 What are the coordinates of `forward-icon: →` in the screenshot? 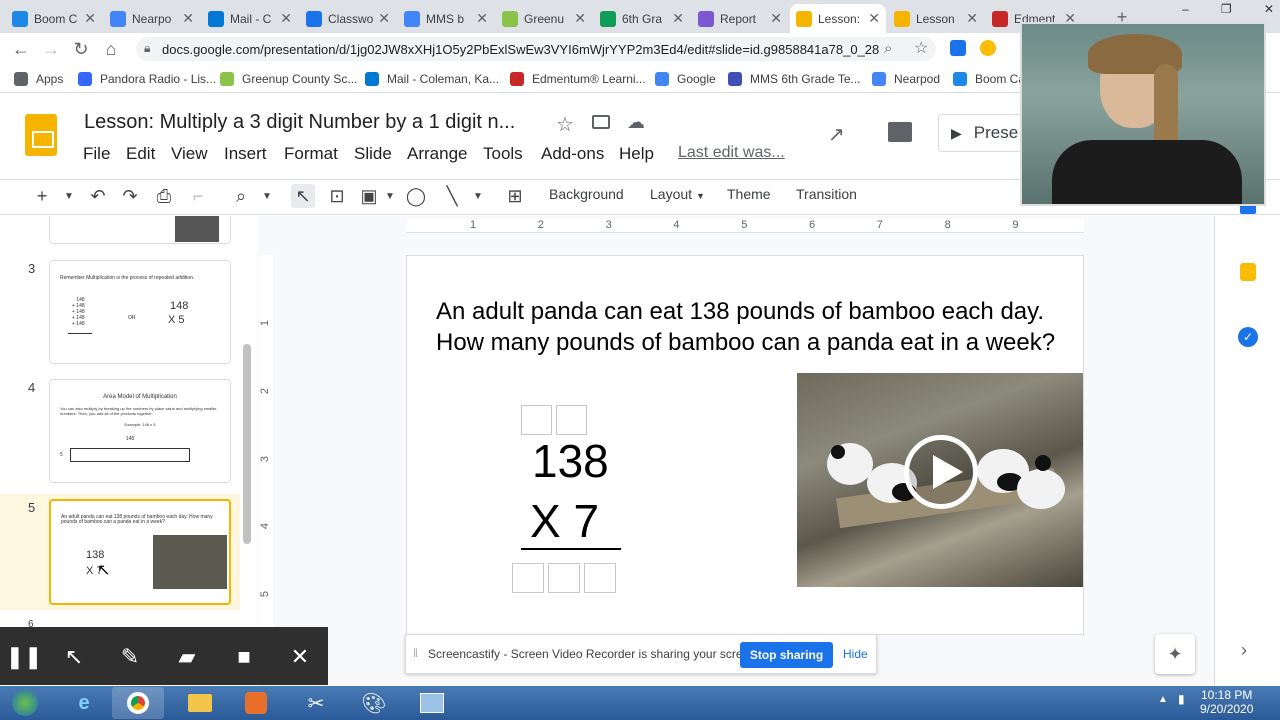 It's located at (51, 49).